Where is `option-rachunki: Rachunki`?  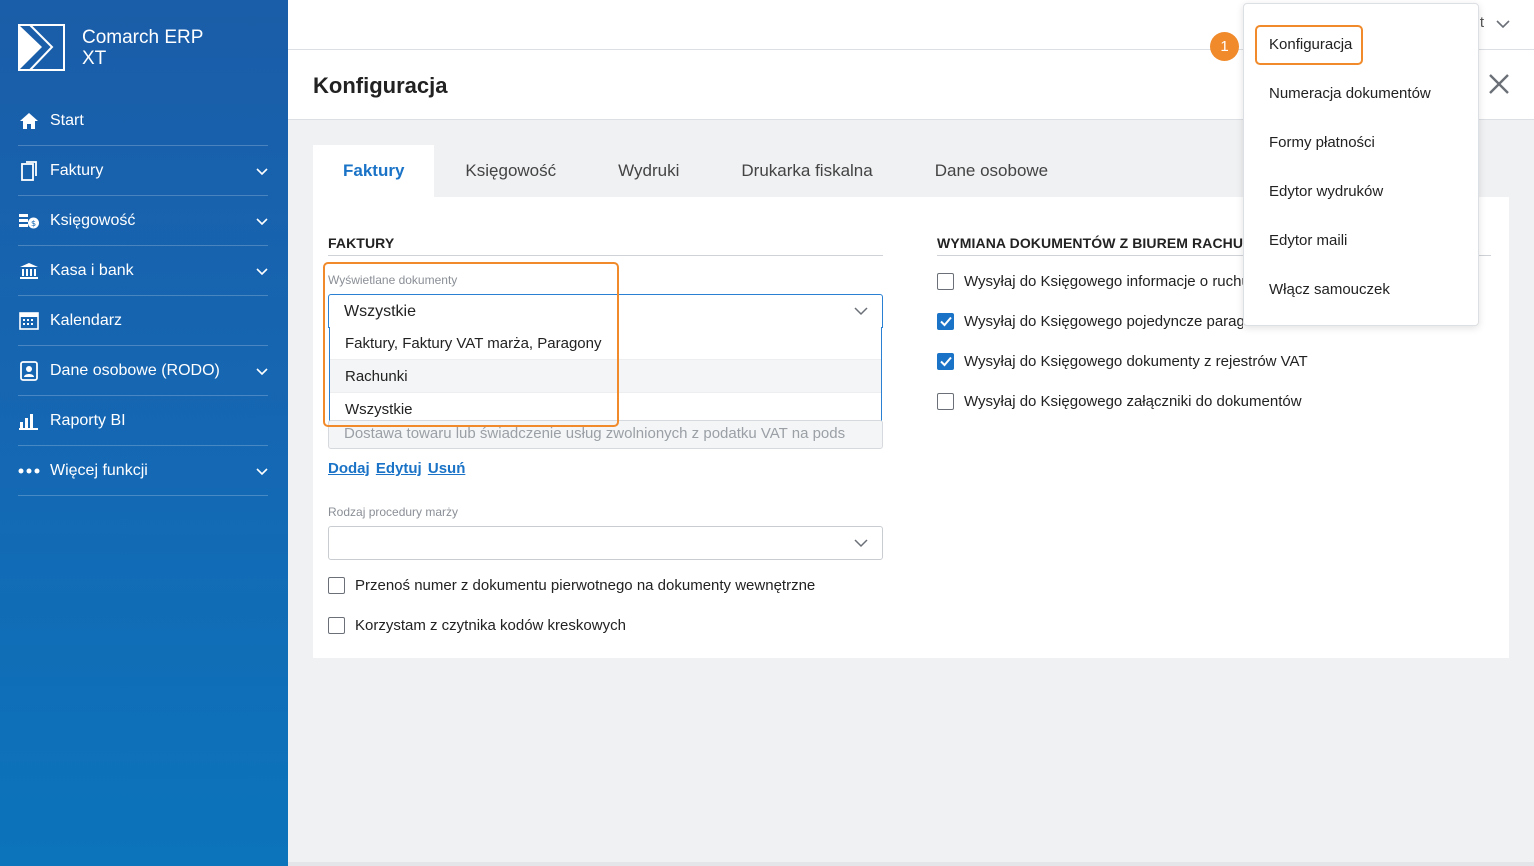
option-rachunki: Rachunki is located at coordinates (605, 376).